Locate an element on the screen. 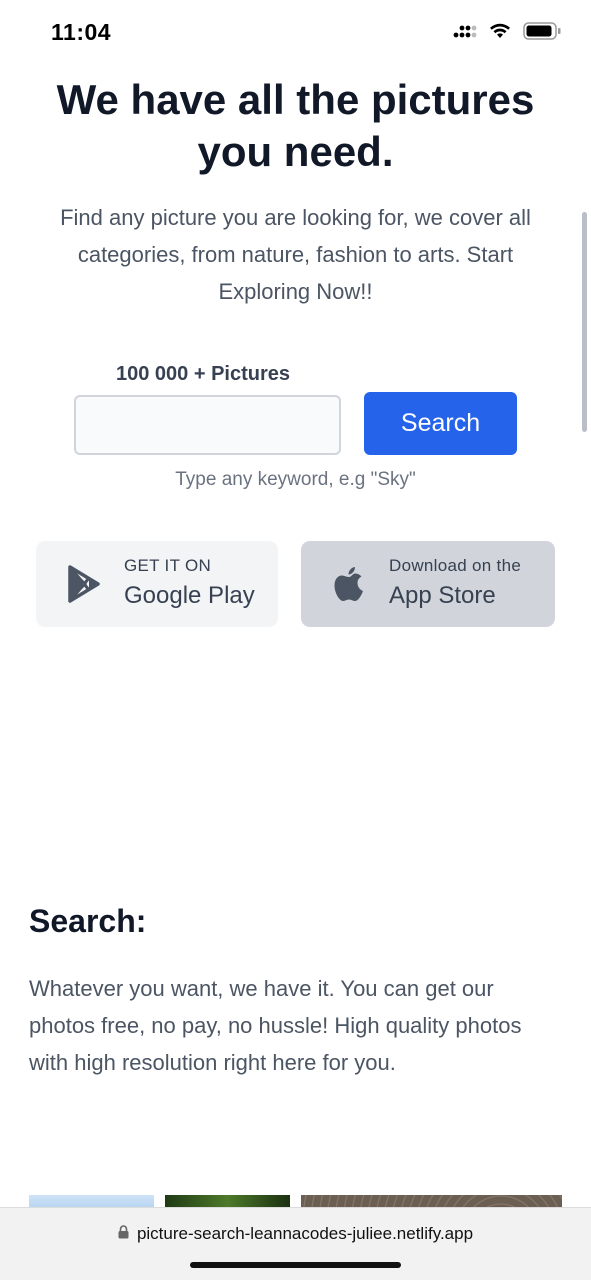 Image resolution: width=591 pixels, height=1280 pixels. hero-title: We have all the pictures you need. is located at coordinates (295, 126).